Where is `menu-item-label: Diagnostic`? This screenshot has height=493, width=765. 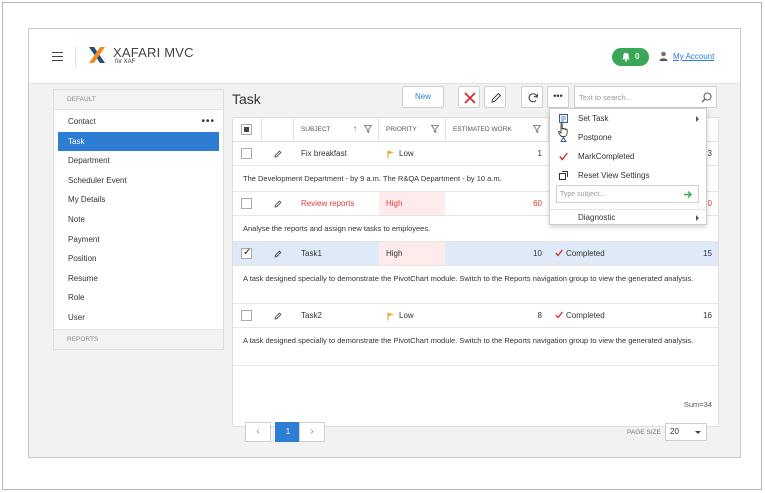 menu-item-label: Diagnostic is located at coordinates (597, 217).